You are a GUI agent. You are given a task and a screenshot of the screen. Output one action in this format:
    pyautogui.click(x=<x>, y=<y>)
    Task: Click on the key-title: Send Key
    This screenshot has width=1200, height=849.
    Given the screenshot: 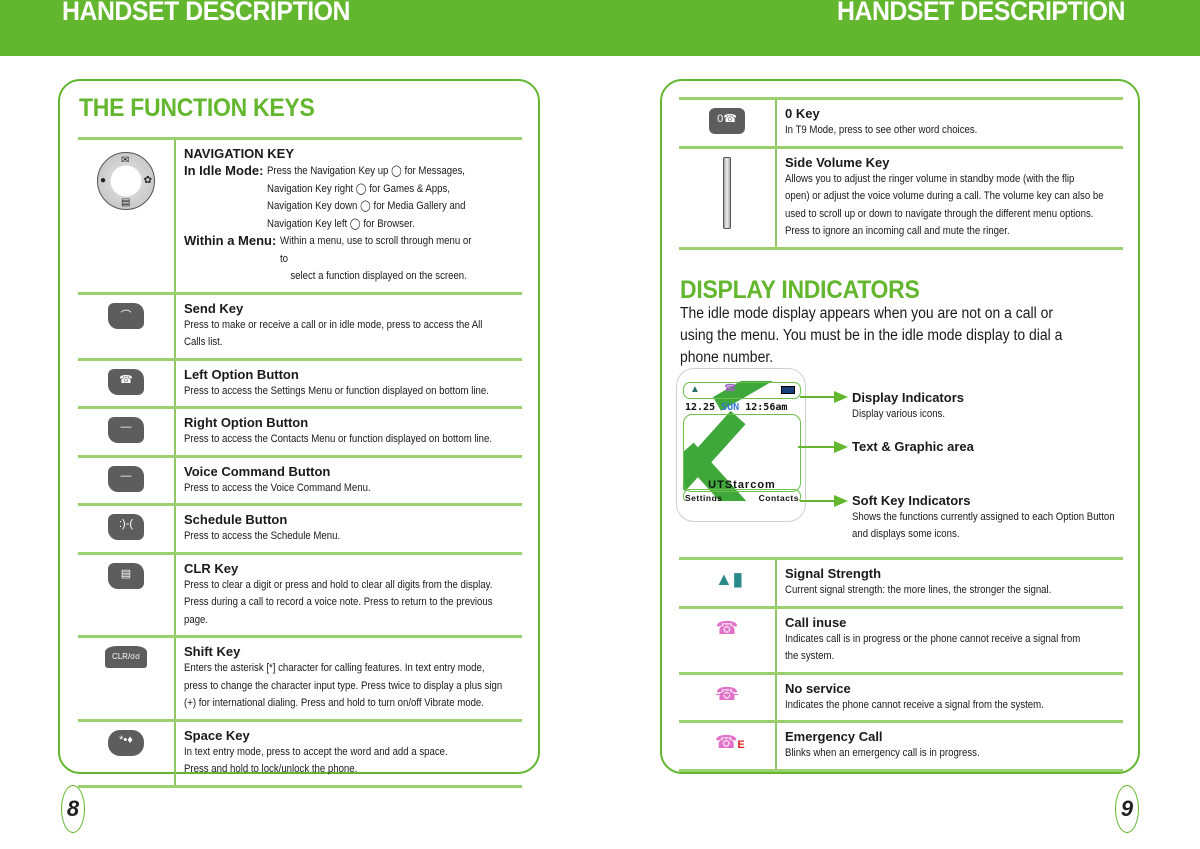 What is the action you would take?
    pyautogui.click(x=214, y=308)
    